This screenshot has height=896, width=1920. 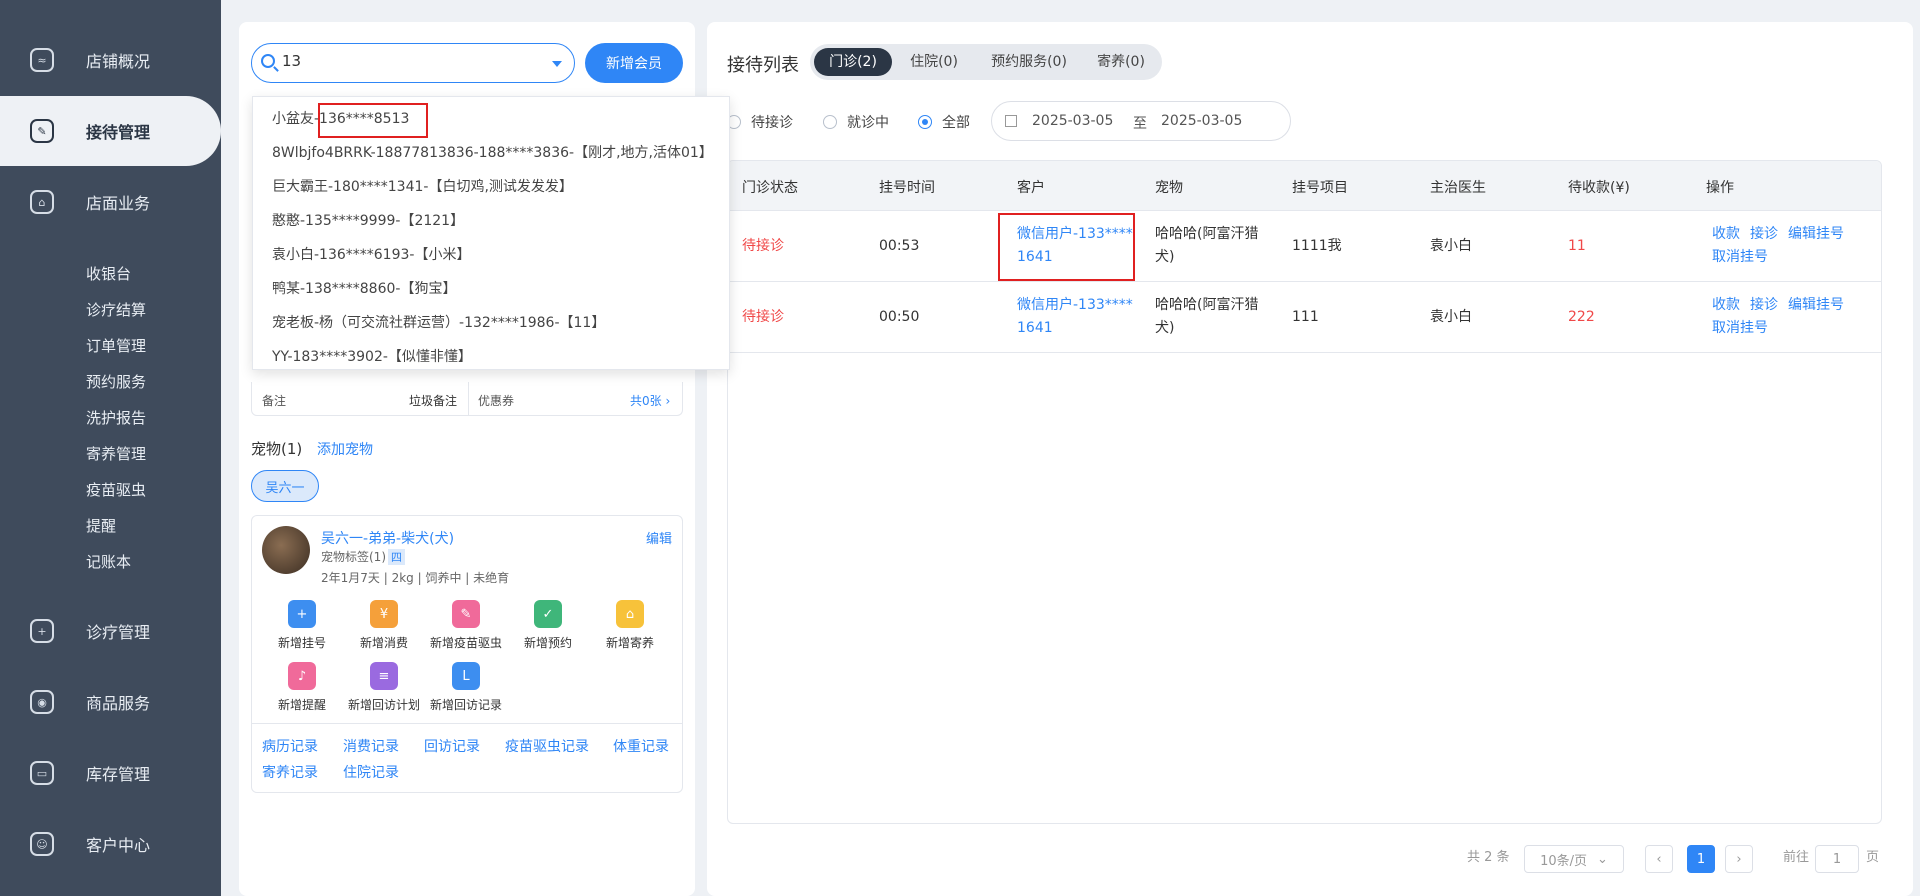 I want to click on add-vaccine-action: ✎ 新增疫苗驱虫, so click(x=466, y=625).